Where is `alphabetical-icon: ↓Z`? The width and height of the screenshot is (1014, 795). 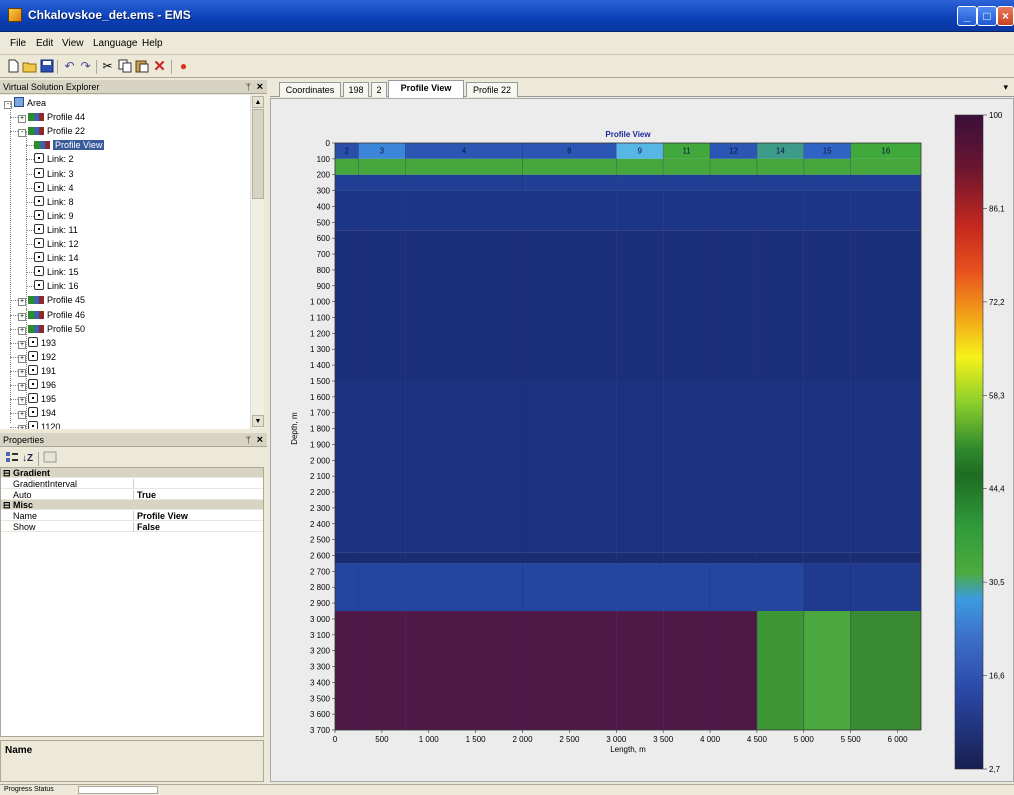 alphabetical-icon: ↓Z is located at coordinates (27, 458).